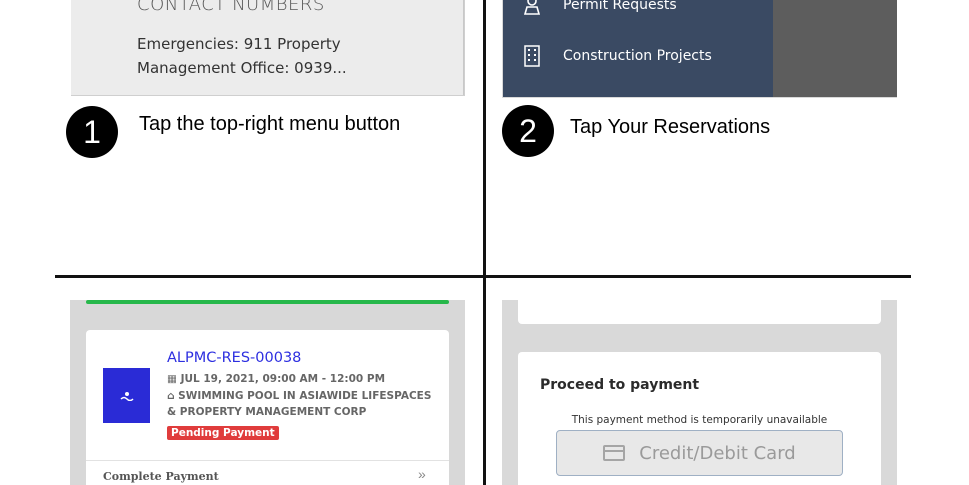 The width and height of the screenshot is (969, 485). What do you see at coordinates (637, 56) in the screenshot?
I see `menu-item-label: Construction Projects` at bounding box center [637, 56].